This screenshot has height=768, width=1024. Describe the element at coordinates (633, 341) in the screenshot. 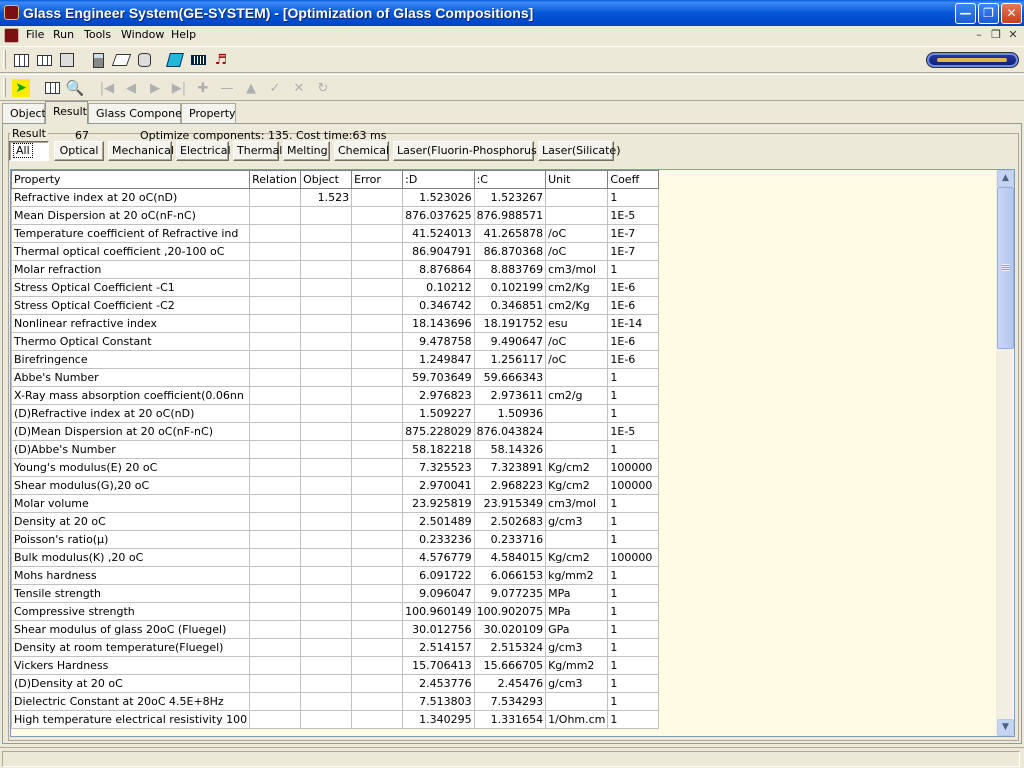

I see `table-cell: 1E-6` at that location.